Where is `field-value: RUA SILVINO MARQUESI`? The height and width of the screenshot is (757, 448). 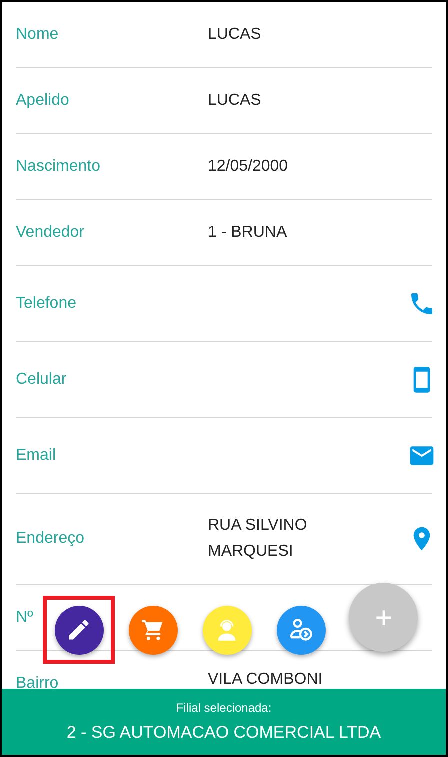
field-value: RUA SILVINO MARQUESI is located at coordinates (258, 539).